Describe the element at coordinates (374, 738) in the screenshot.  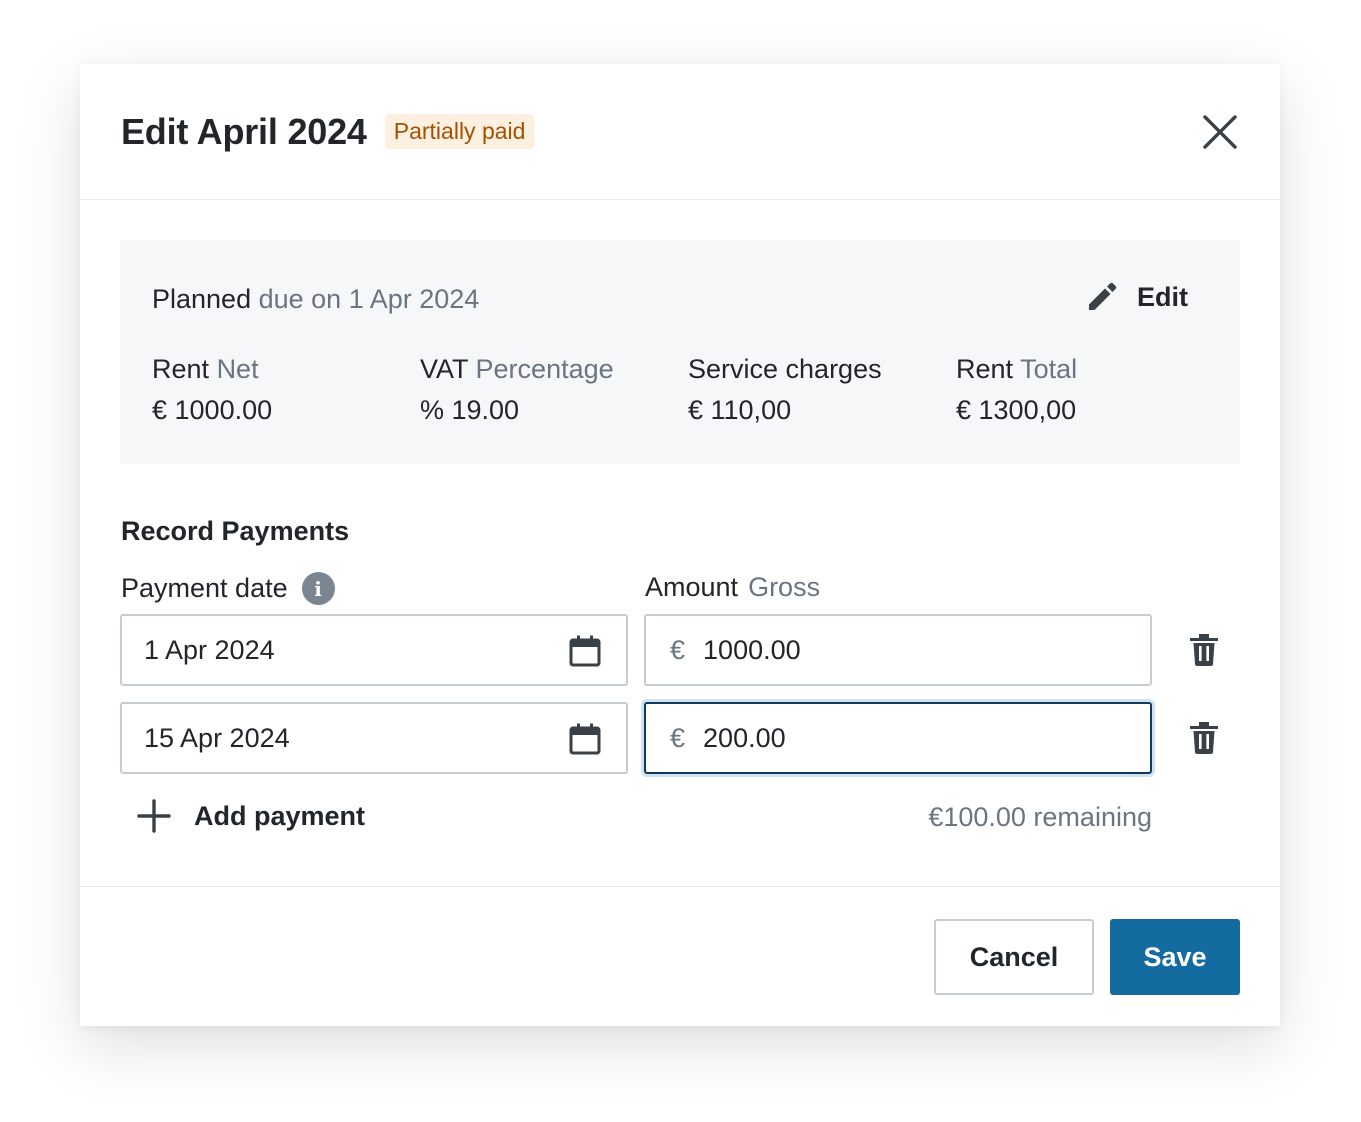
I see `payment-date-input: 15 Apr 2024` at that location.